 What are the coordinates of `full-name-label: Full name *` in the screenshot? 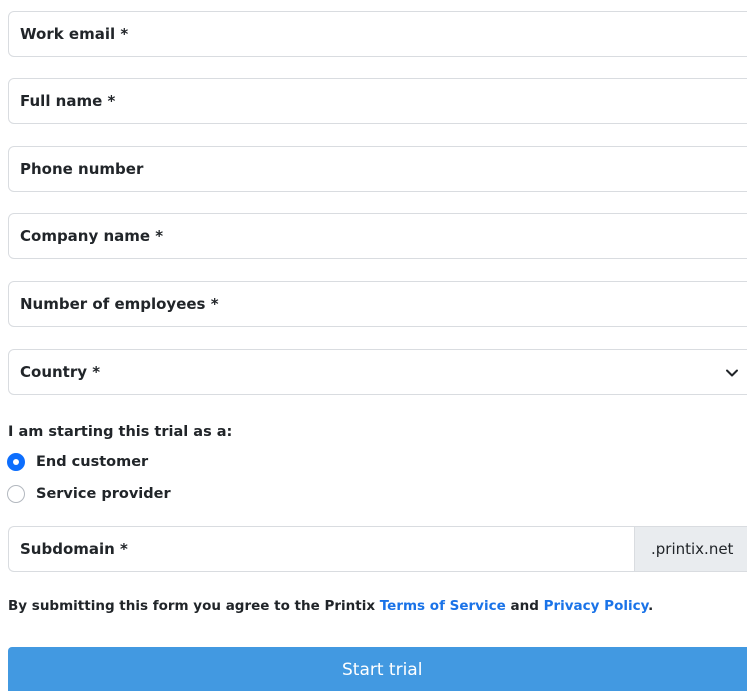 It's located at (68, 101).